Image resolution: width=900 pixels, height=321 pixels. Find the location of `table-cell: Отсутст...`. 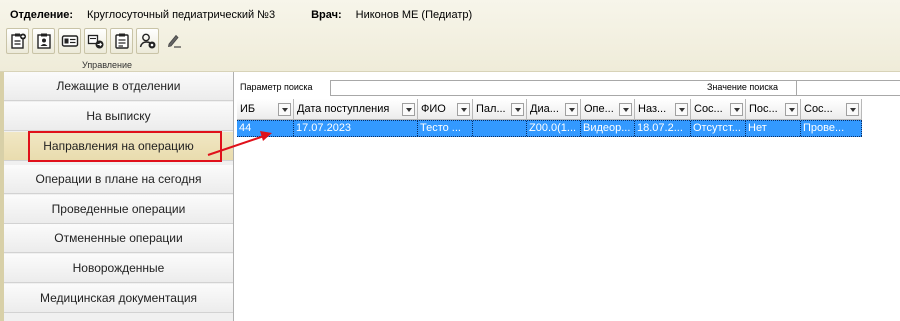

table-cell: Отсутст... is located at coordinates (718, 128).